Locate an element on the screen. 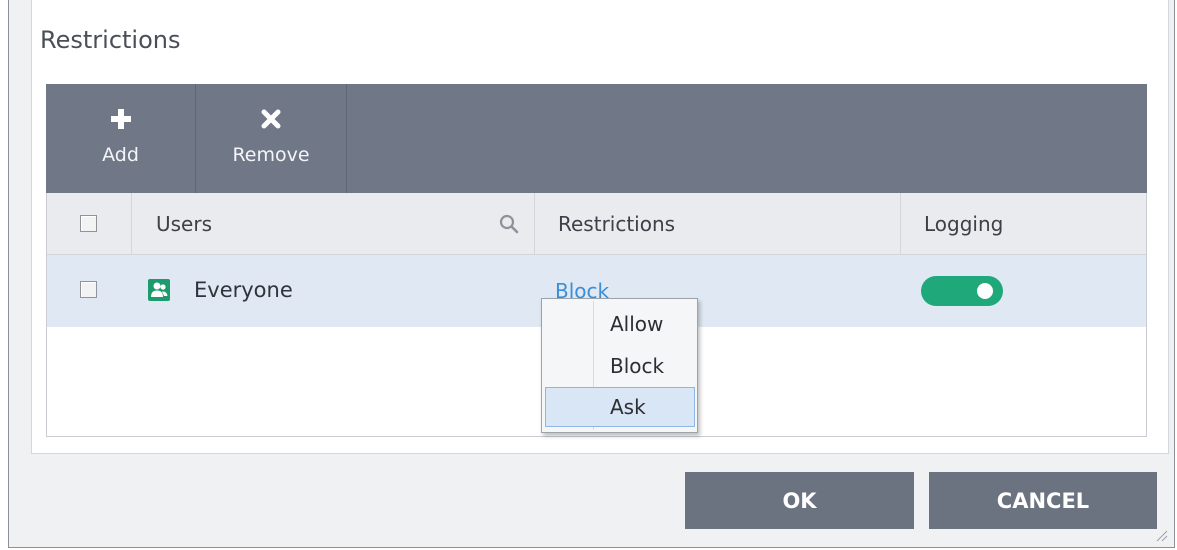 The height and width of the screenshot is (550, 1177). users-column-header: Users is located at coordinates (184, 224).